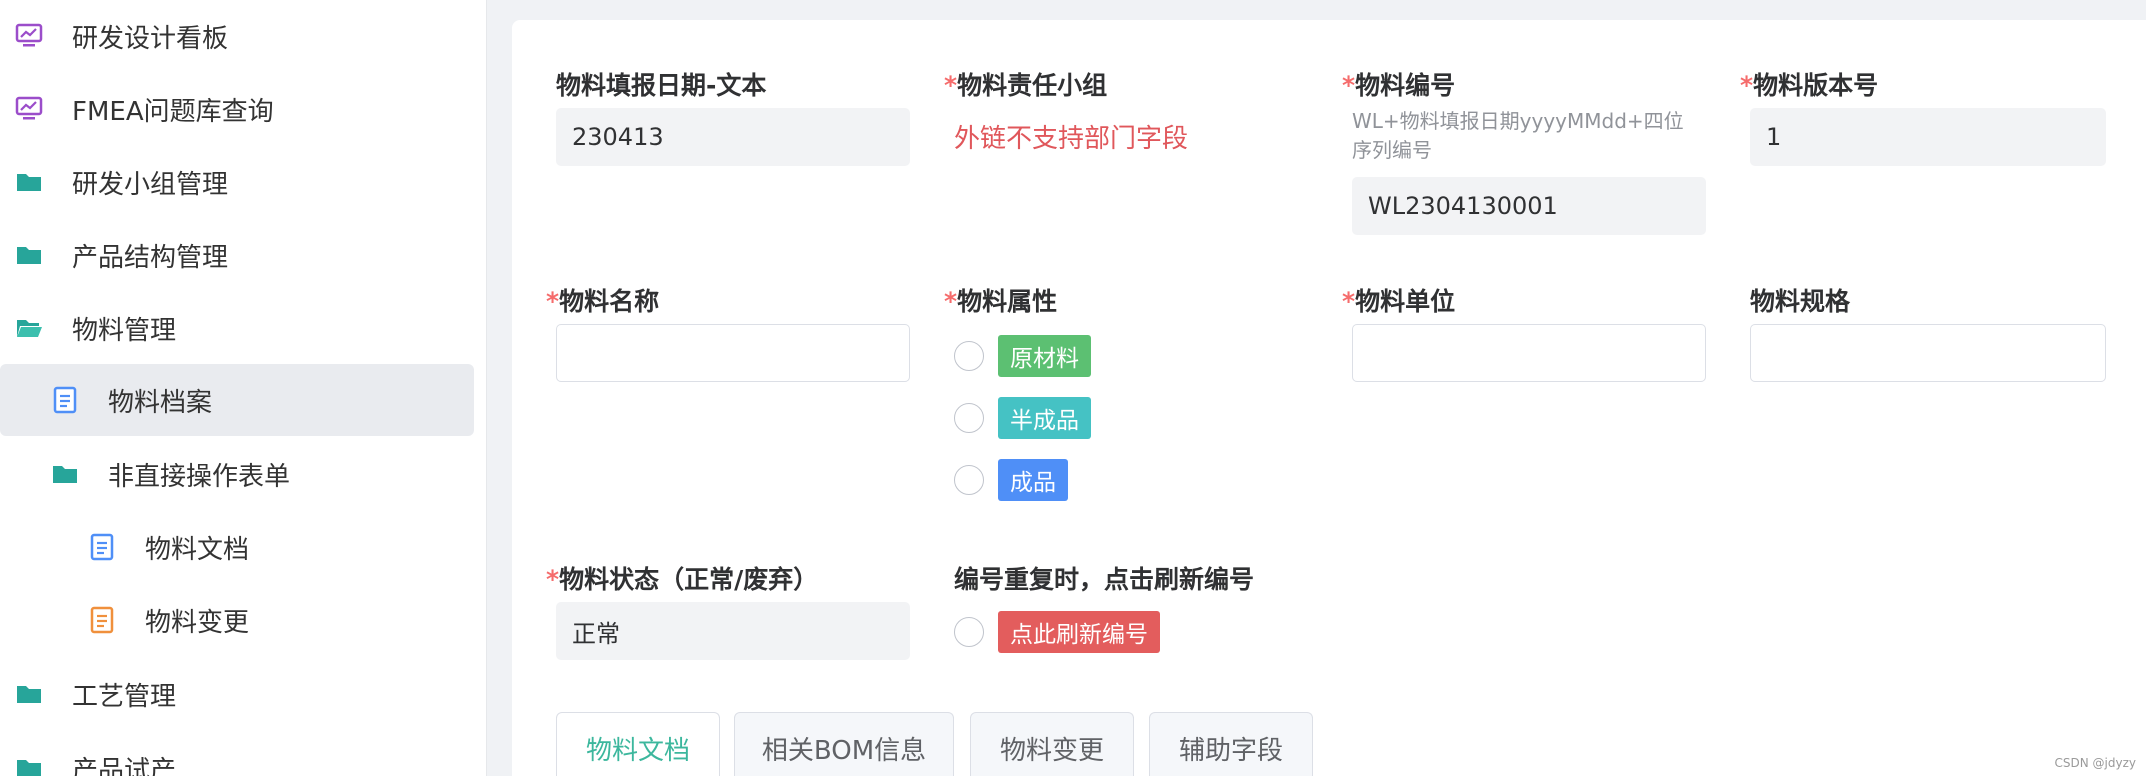  Describe the element at coordinates (237, 36) in the screenshot. I see `sidebar-item-rd-dashboard: 研发设计看板` at that location.